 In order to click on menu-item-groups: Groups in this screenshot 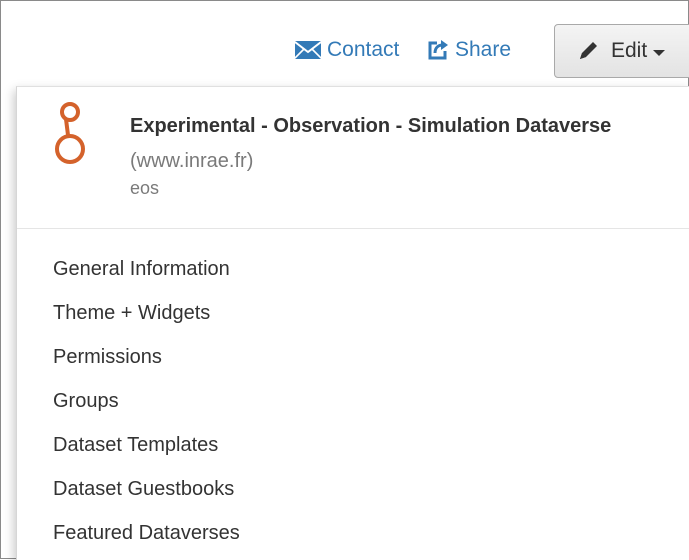, I will do `click(353, 401)`.